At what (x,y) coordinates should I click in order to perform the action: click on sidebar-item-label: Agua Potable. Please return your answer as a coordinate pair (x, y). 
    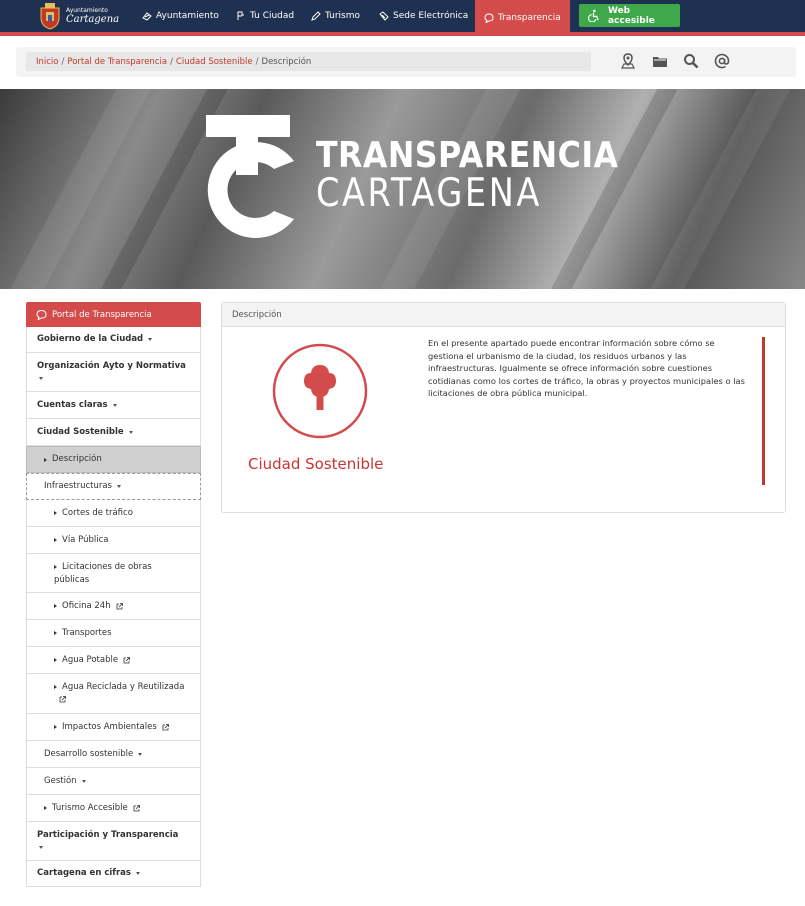
    Looking at the image, I should click on (90, 659).